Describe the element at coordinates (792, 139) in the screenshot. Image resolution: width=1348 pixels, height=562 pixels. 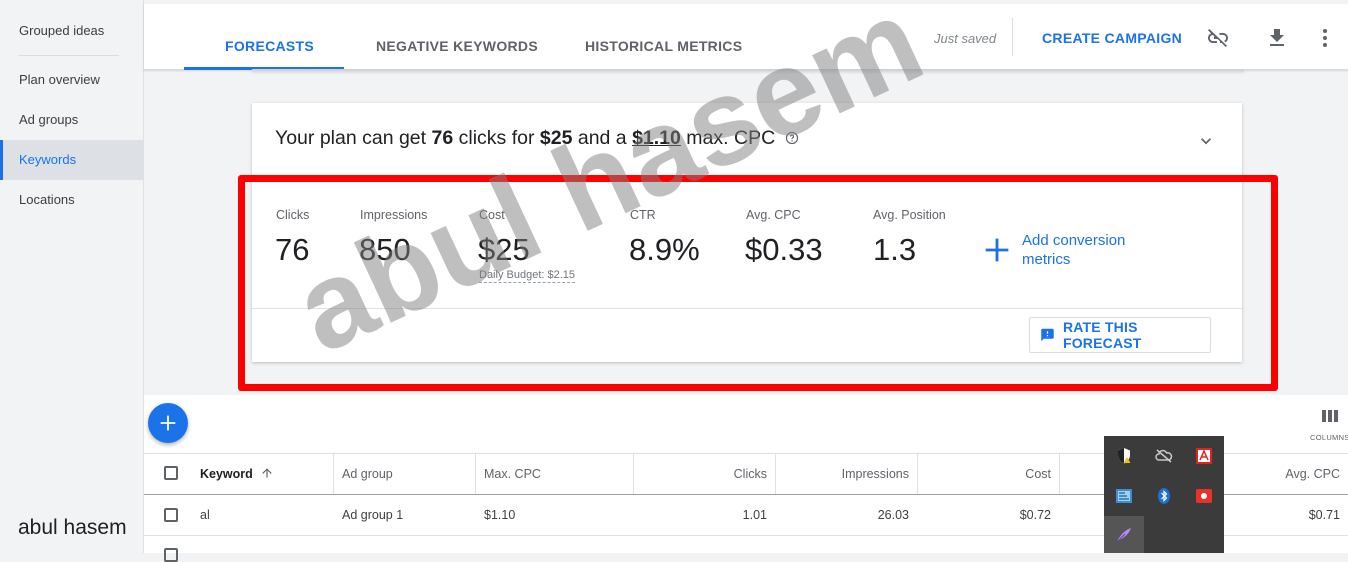
I see `help-icon` at that location.